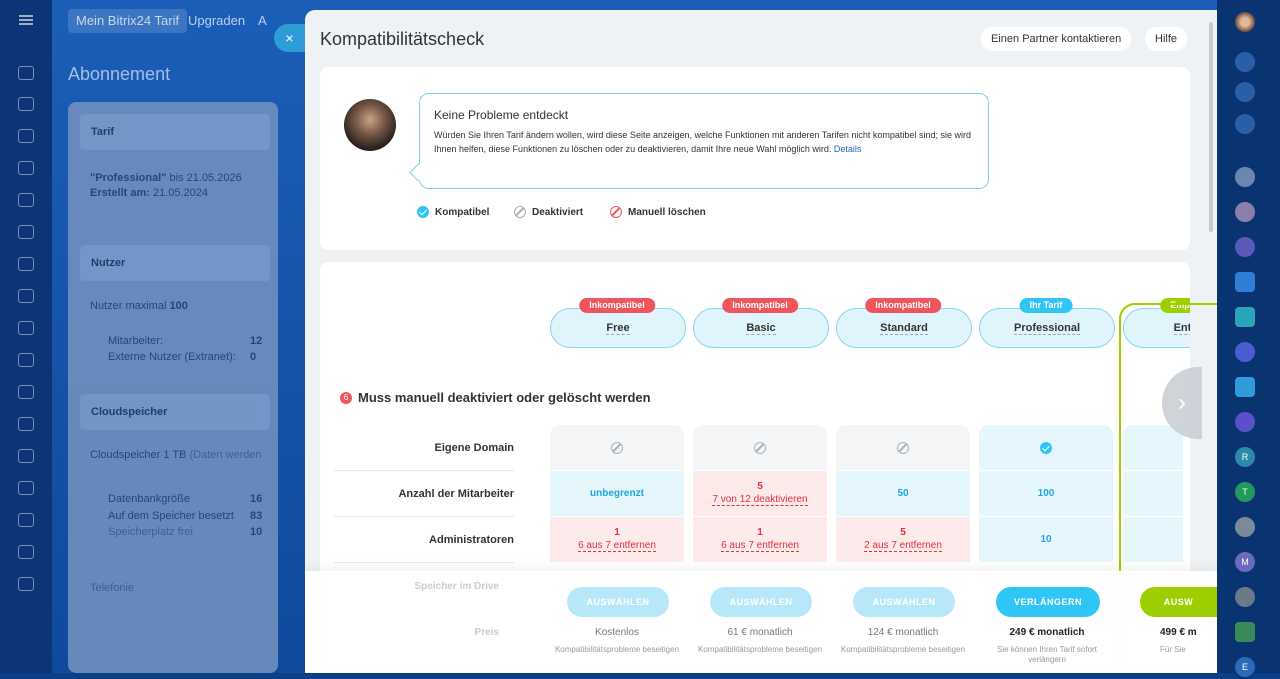 Image resolution: width=1280 pixels, height=679 pixels. I want to click on cloud-size: Cloudspeicher 1 TB, so click(138, 455).